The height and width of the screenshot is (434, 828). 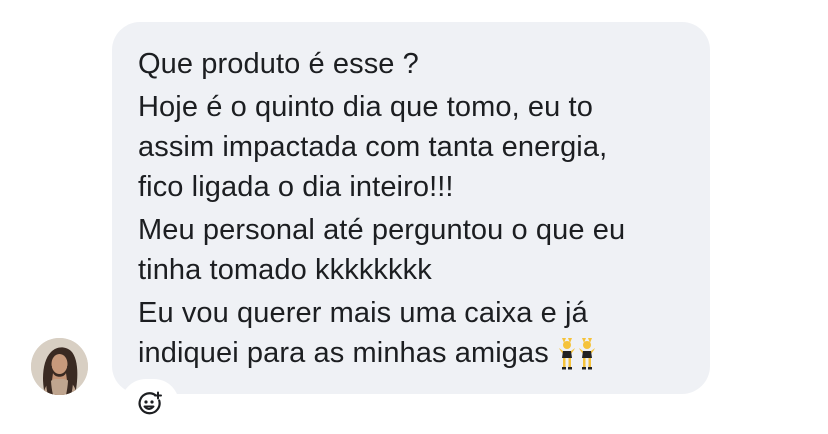 I want to click on message-line-last: indiquei para as minhas amigas, so click(x=419, y=357).